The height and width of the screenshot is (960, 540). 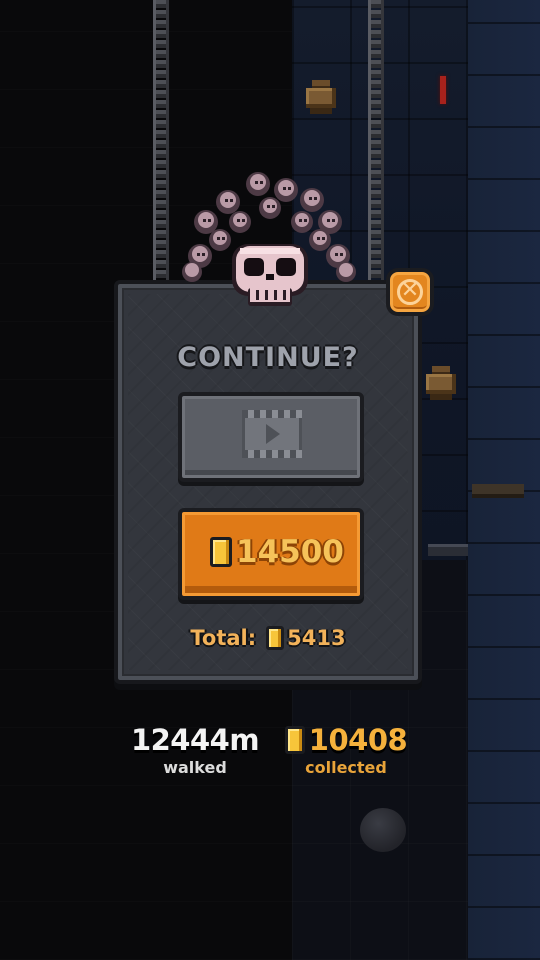 I want to click on film-play-icon, so click(x=272, y=434).